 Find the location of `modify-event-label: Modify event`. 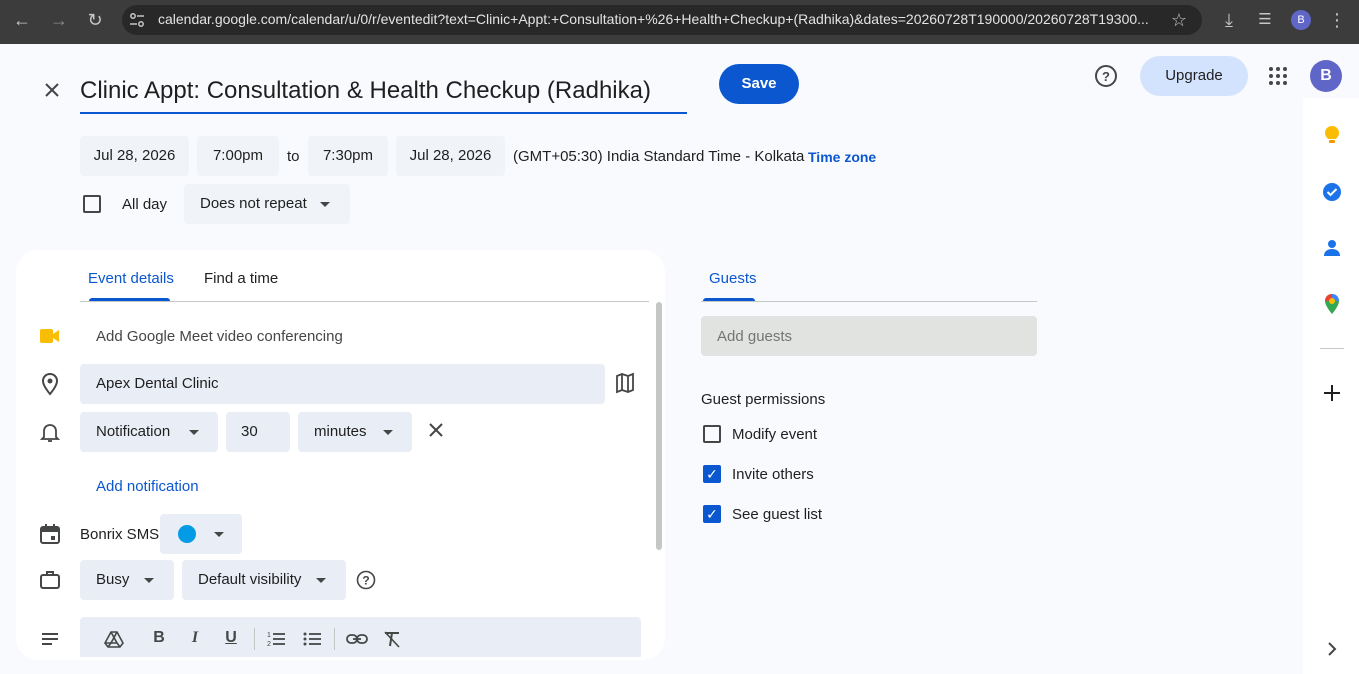

modify-event-label: Modify event is located at coordinates (775, 434).